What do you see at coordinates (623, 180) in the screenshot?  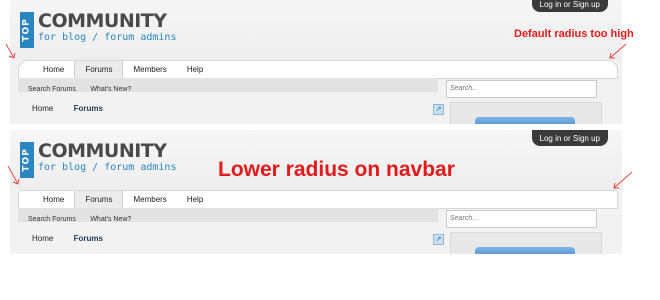 I see `arrow-bottom-right-icon` at bounding box center [623, 180].